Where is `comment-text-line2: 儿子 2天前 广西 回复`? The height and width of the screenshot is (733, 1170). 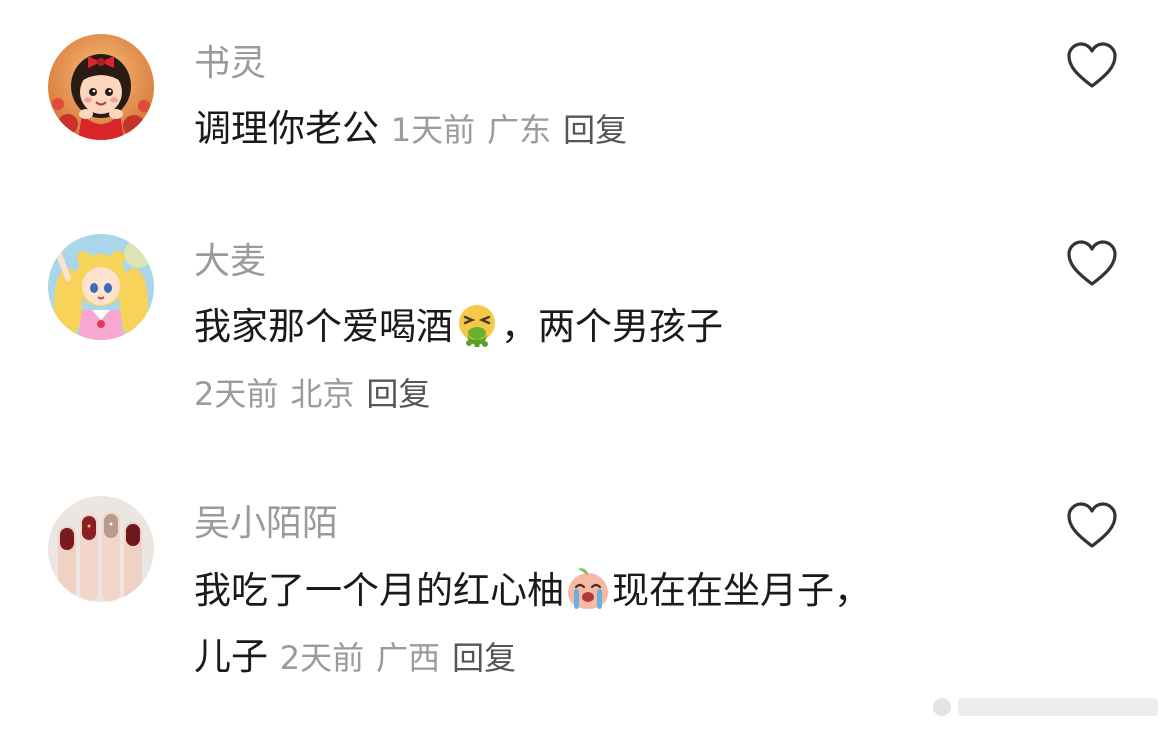 comment-text-line2: 儿子 2天前 广西 回复 is located at coordinates (355, 657).